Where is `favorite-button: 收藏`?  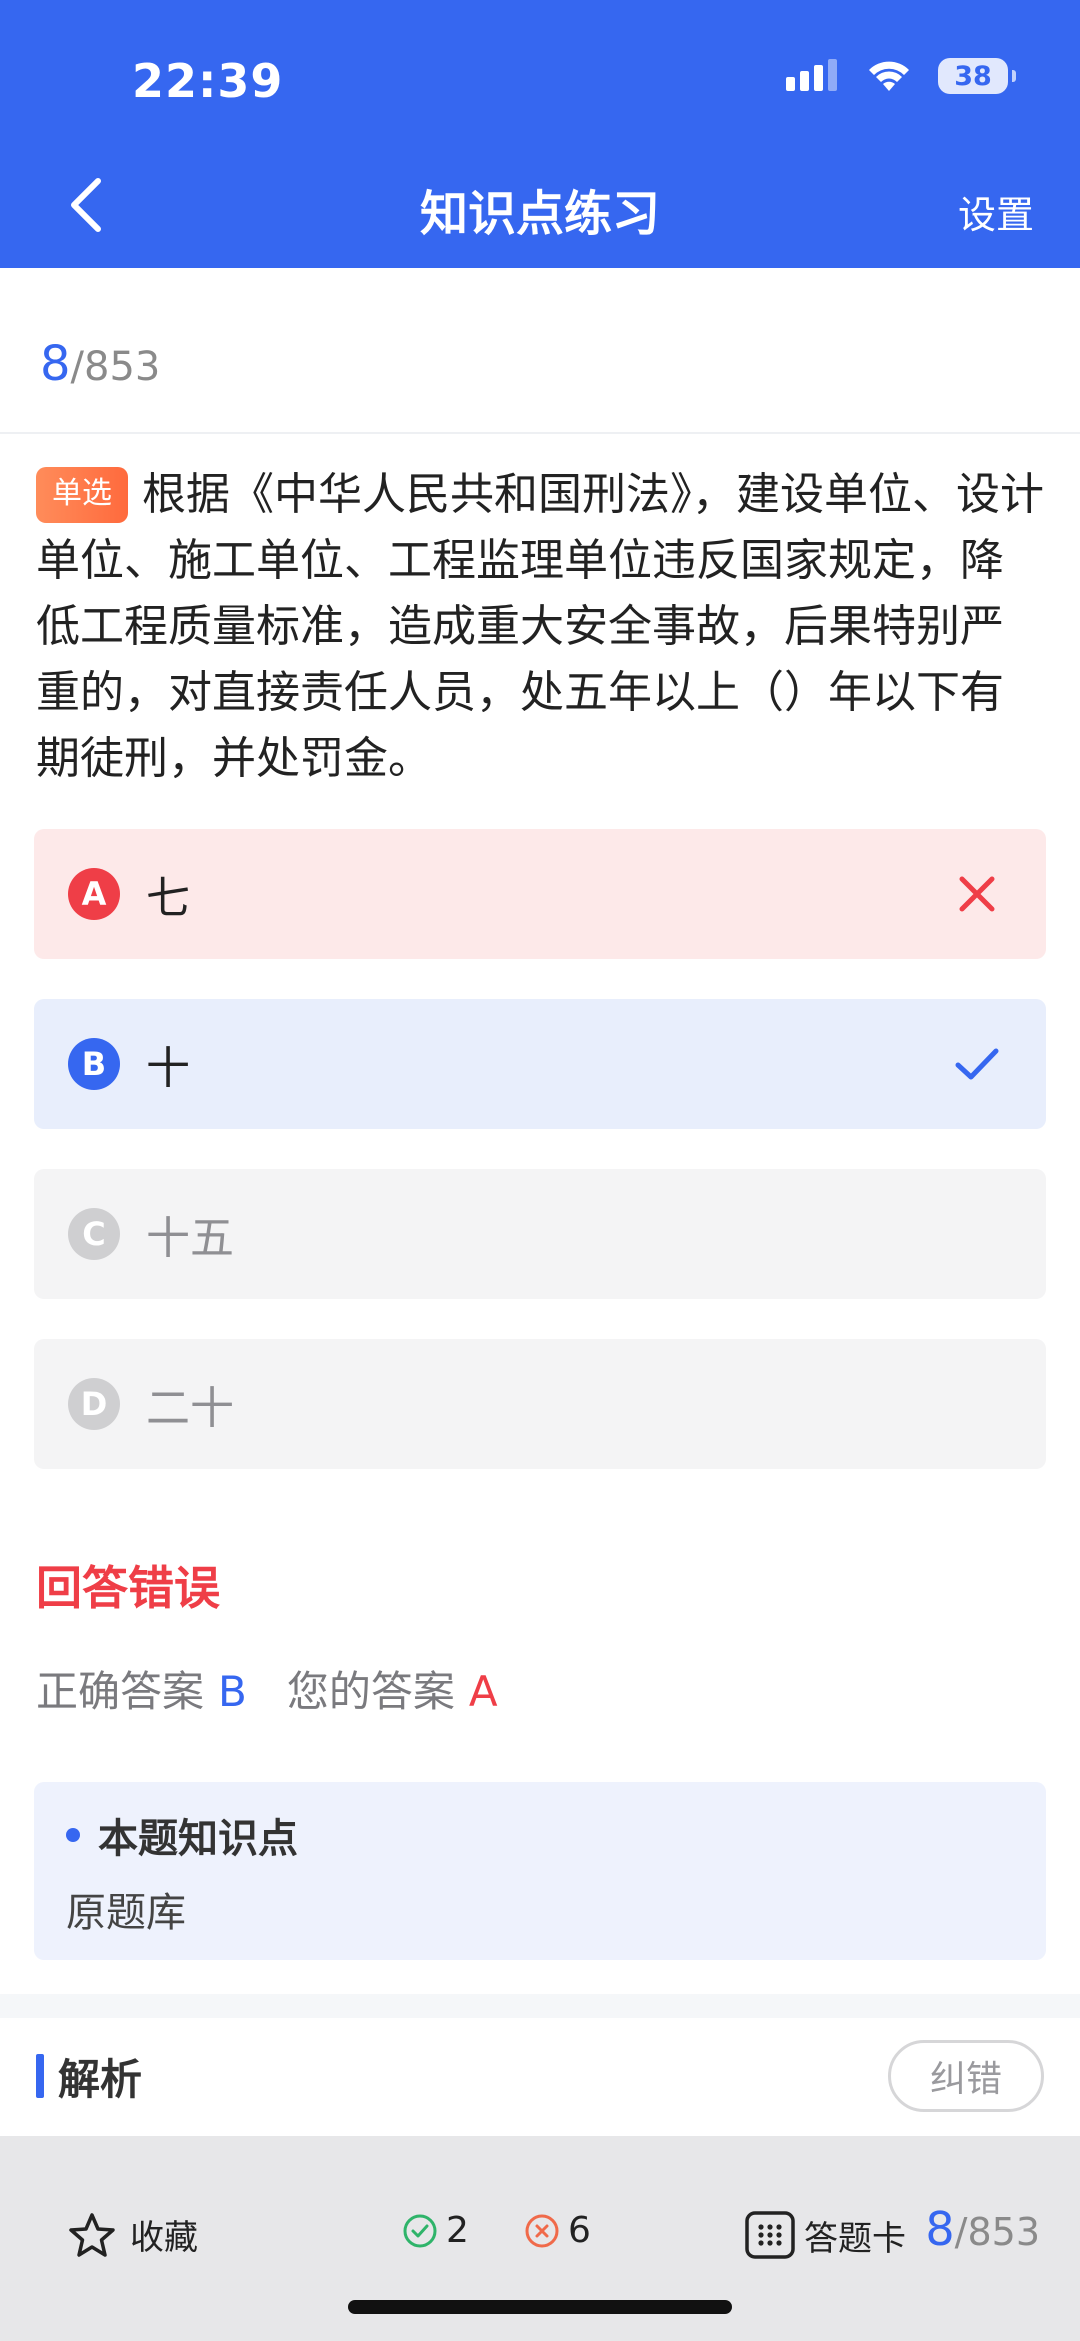 favorite-button: 收藏 is located at coordinates (133, 2234).